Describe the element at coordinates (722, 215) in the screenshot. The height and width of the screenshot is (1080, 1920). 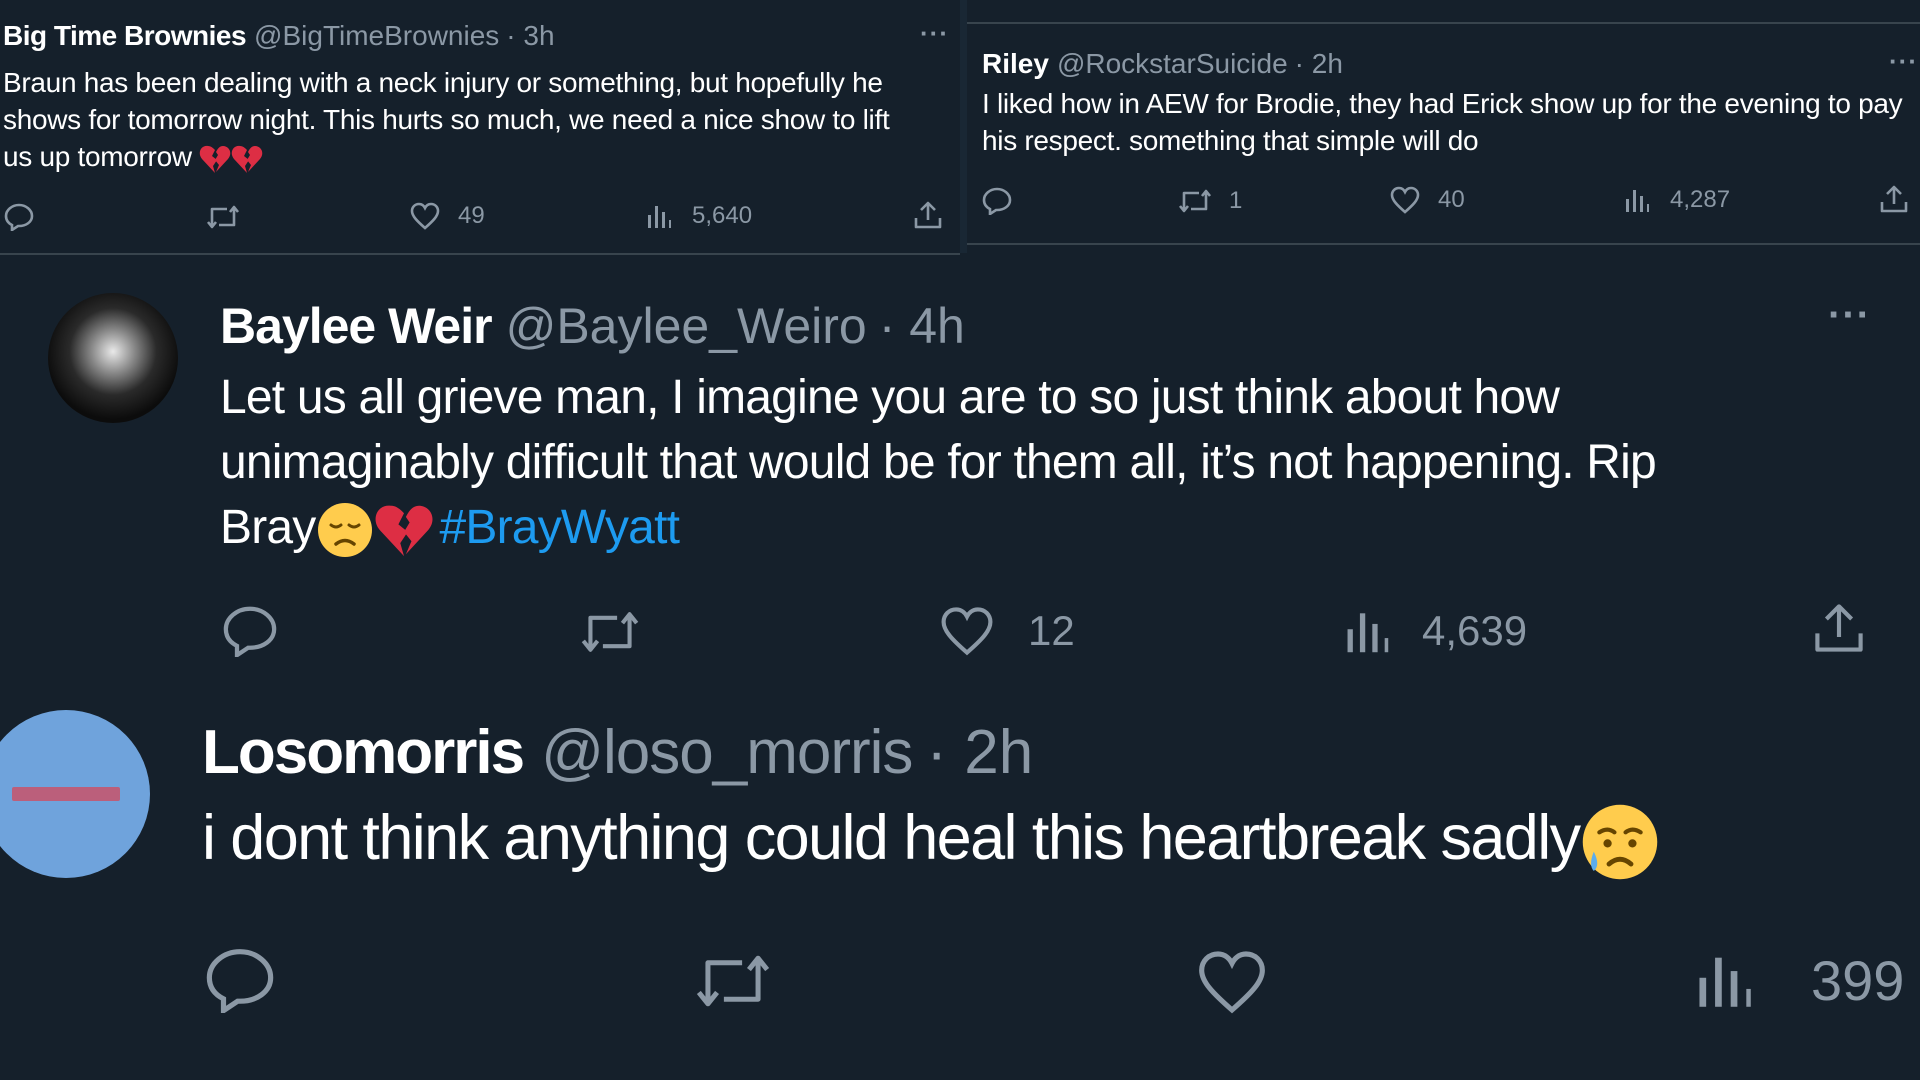
I see `view-count: 5,640` at that location.